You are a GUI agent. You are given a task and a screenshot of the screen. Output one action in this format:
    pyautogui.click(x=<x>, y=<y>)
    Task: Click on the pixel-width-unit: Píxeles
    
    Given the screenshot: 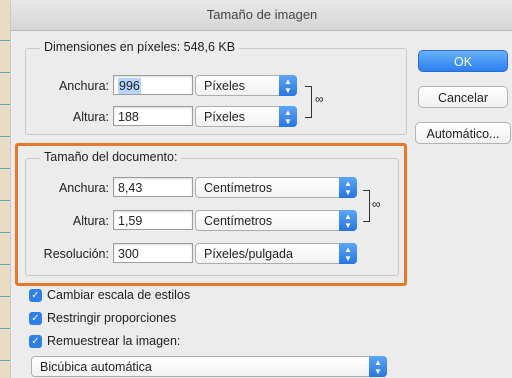 What is the action you would take?
    pyautogui.click(x=224, y=86)
    